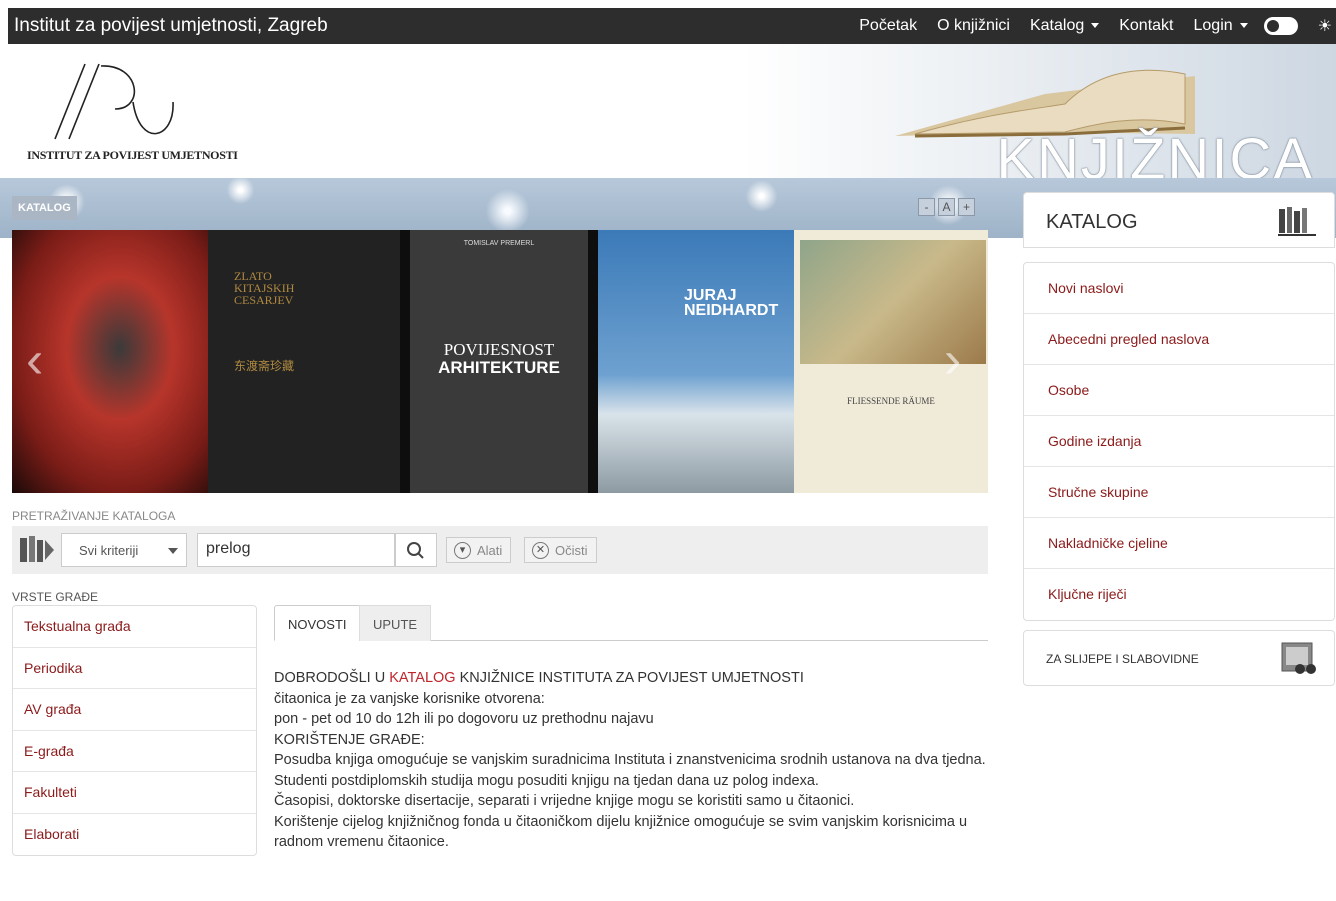  Describe the element at coordinates (37, 549) in the screenshot. I see `books-icon` at that location.